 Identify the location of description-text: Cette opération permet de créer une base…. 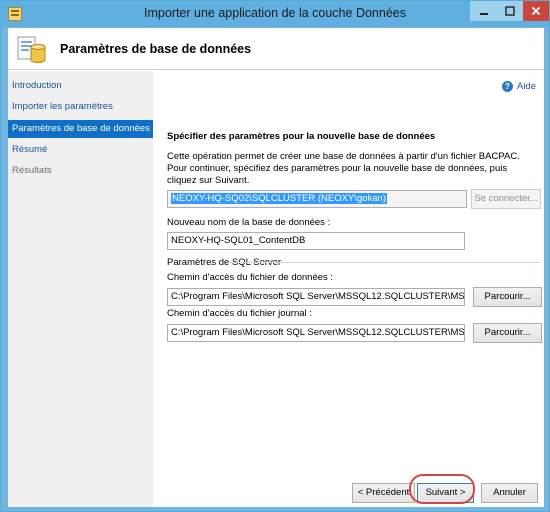
(343, 168).